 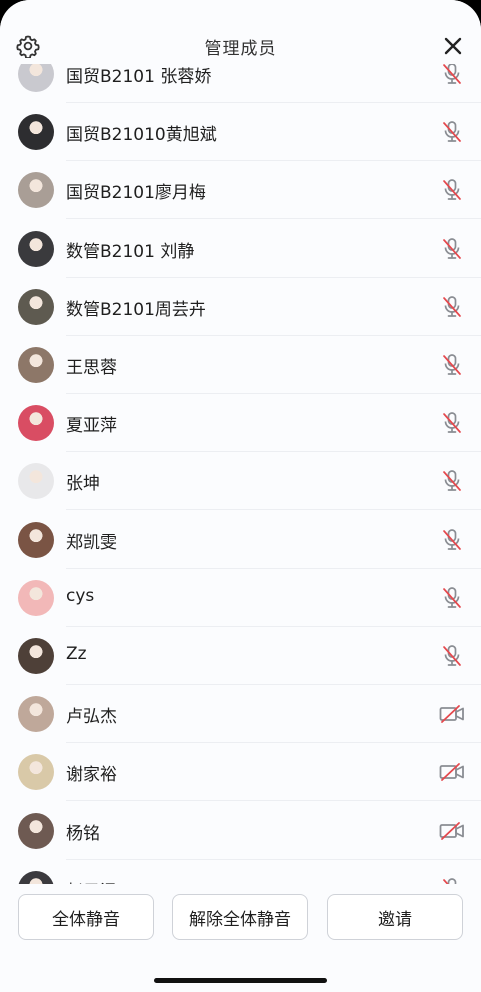 What do you see at coordinates (240, 540) in the screenshot?
I see `member-row: 郑凯雯` at bounding box center [240, 540].